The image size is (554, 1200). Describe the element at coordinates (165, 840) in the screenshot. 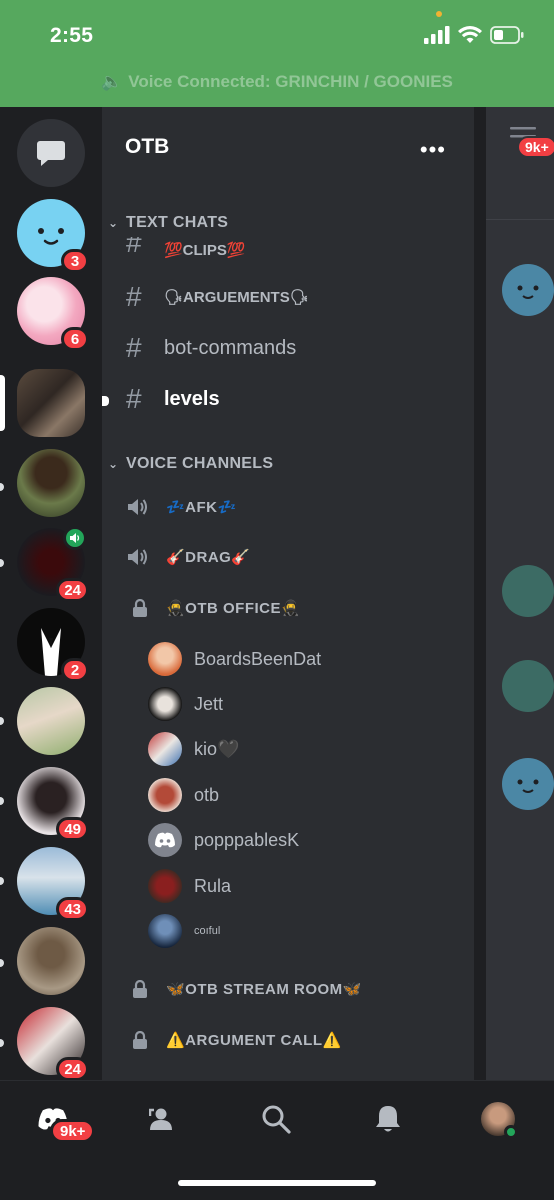

I see `discord-logo-icon` at that location.